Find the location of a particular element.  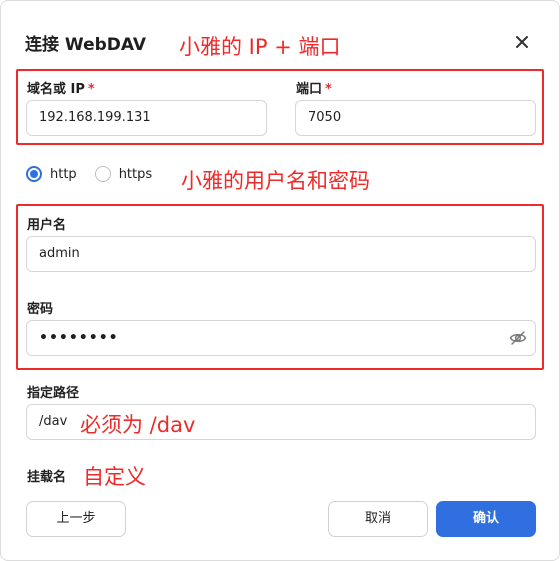

protocol-radio-group: http https is located at coordinates (98, 174).